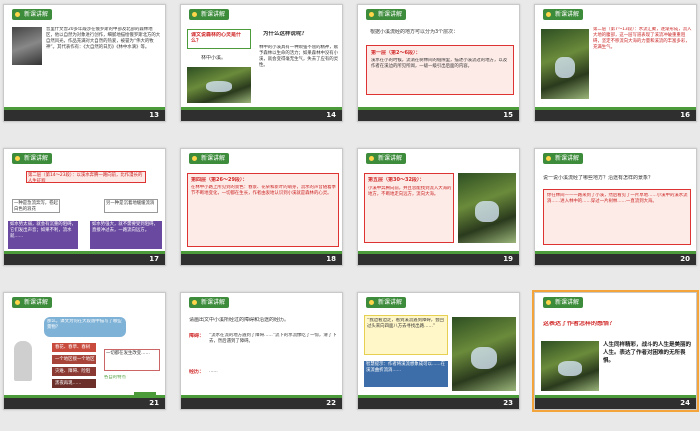  Describe the element at coordinates (74, 347) in the screenshot. I see `item-1: 春花、春草、春树` at that location.